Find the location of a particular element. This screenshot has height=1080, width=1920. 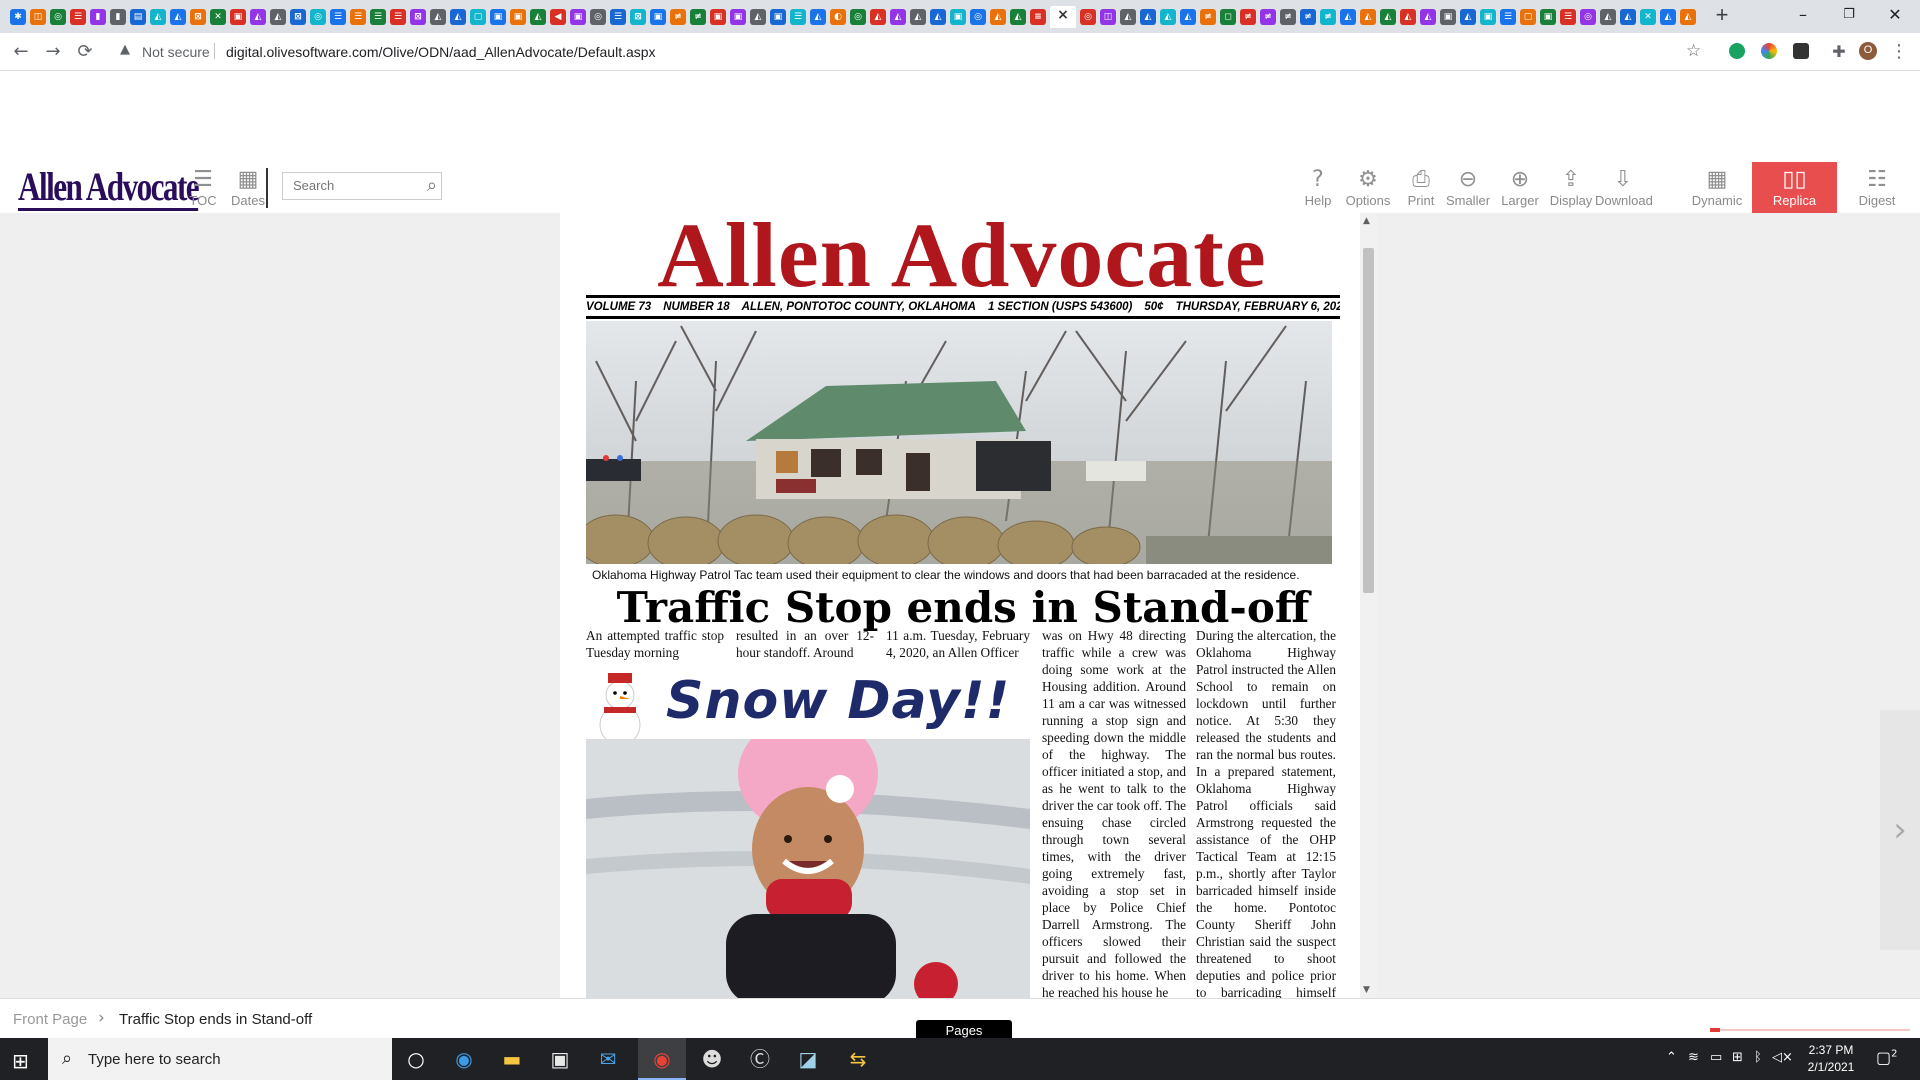

scroll-up-icon: ▲ is located at coordinates (1366, 221).